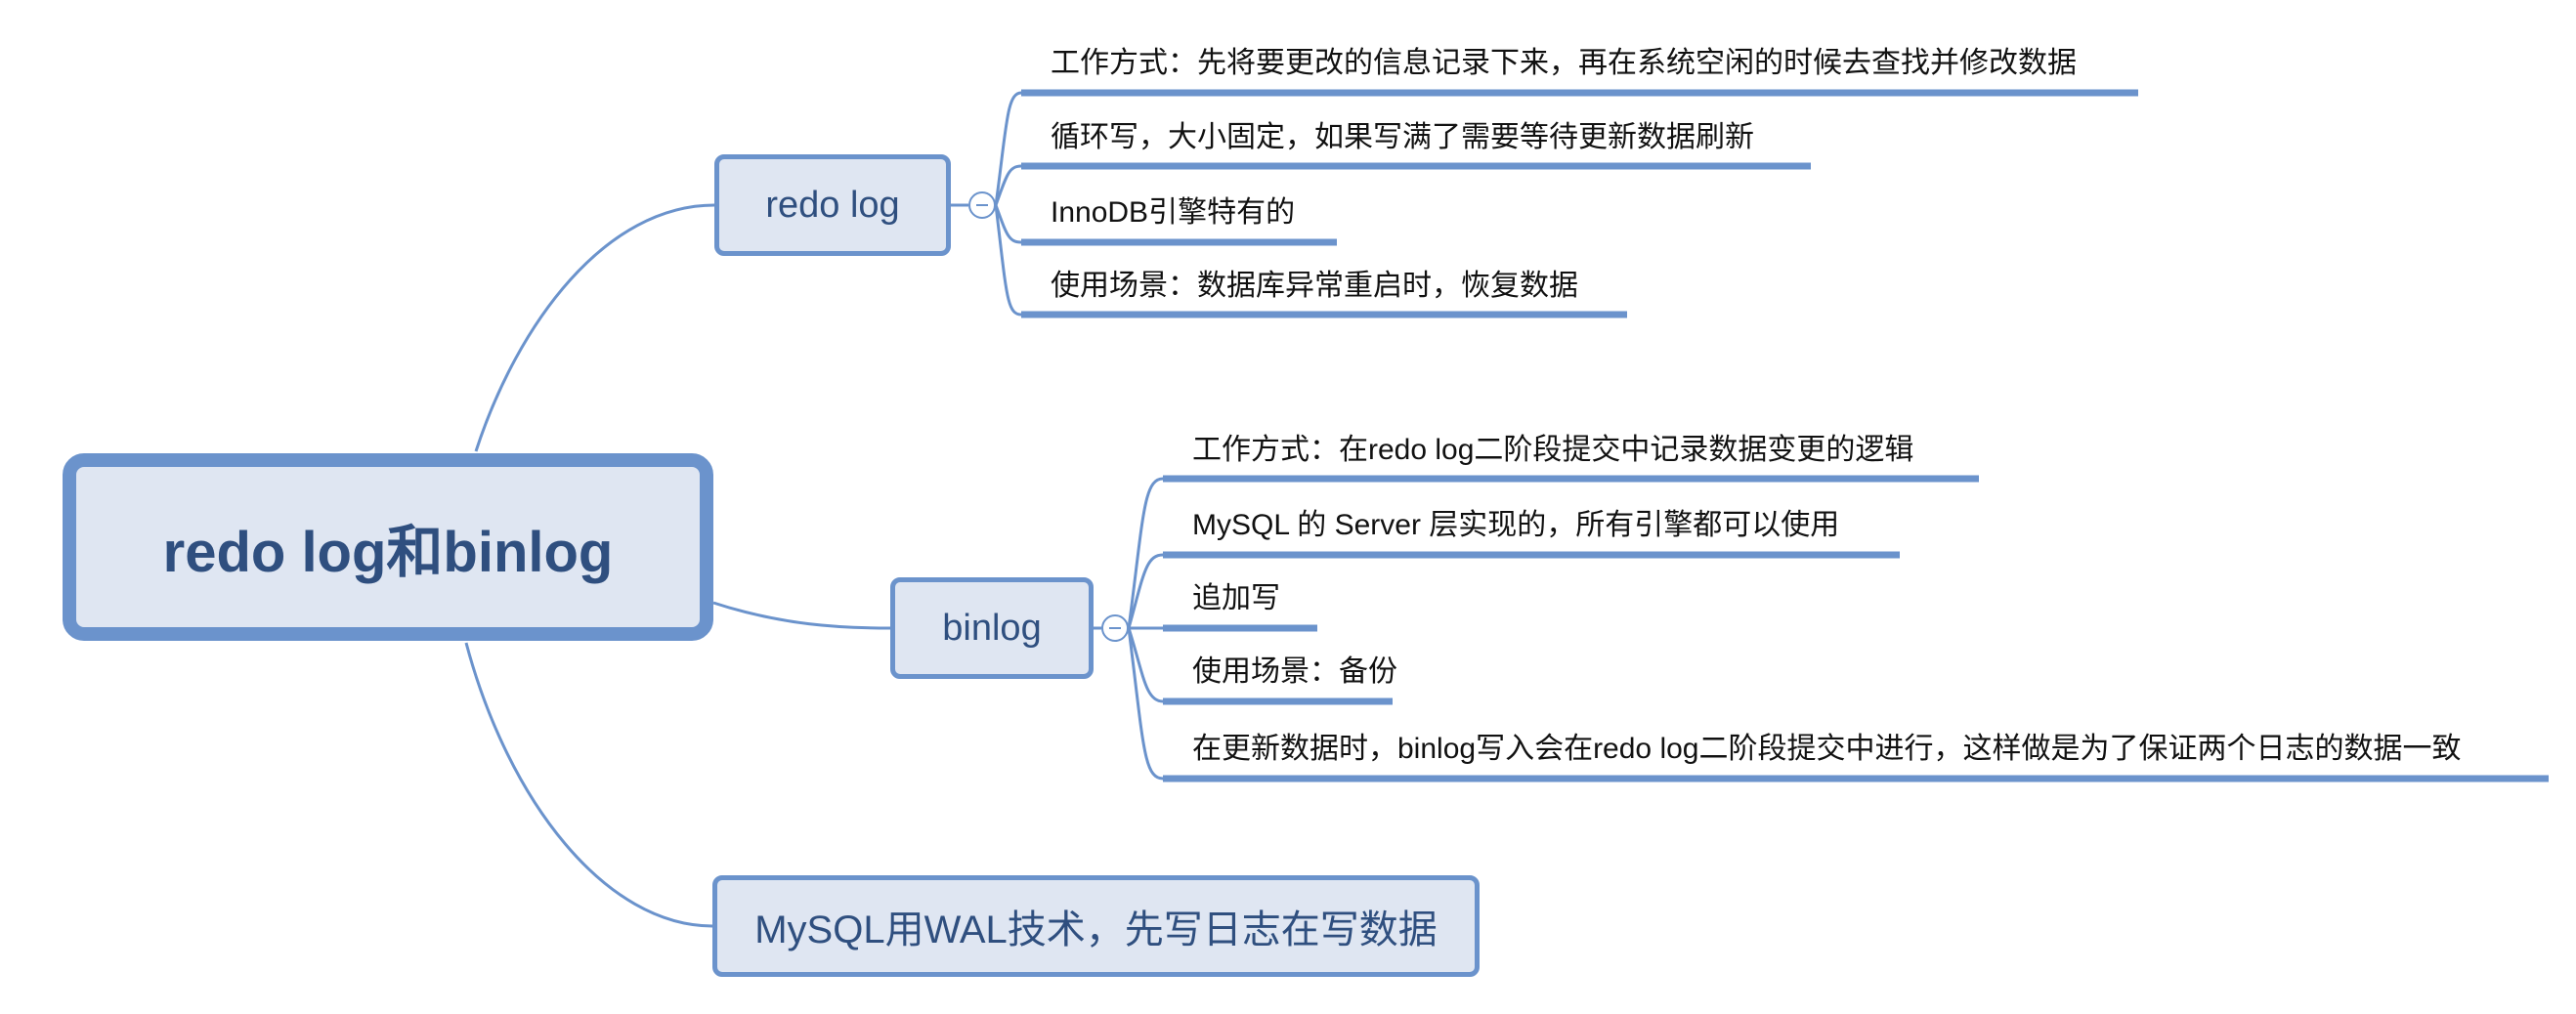 This screenshot has height=1014, width=2576. Describe the element at coordinates (1173, 213) in the screenshot. I see `subtopic-redo-innodb: InnoDB引擎特有的` at that location.